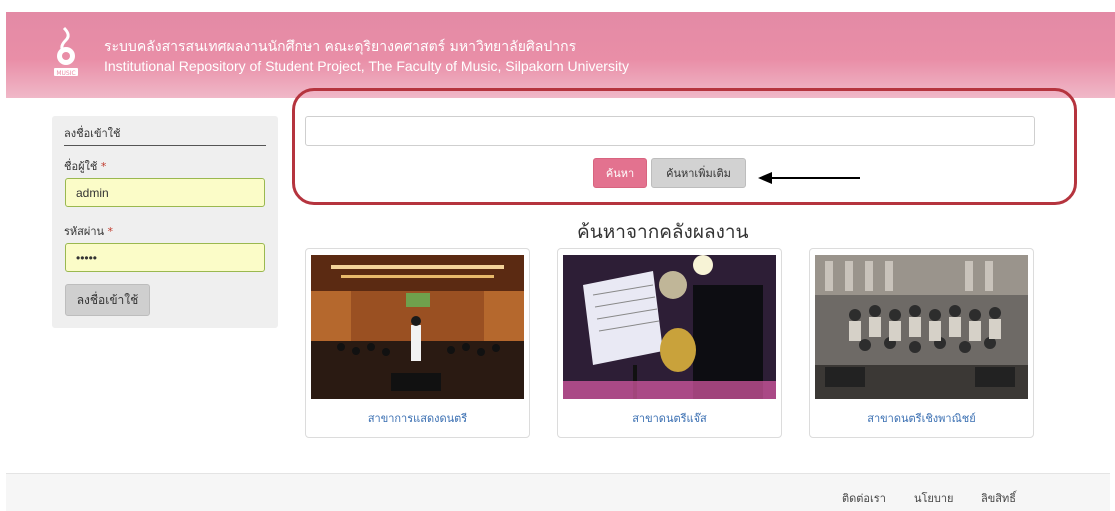 The image size is (1115, 511). I want to click on jazz-player-image-icon, so click(669, 327).